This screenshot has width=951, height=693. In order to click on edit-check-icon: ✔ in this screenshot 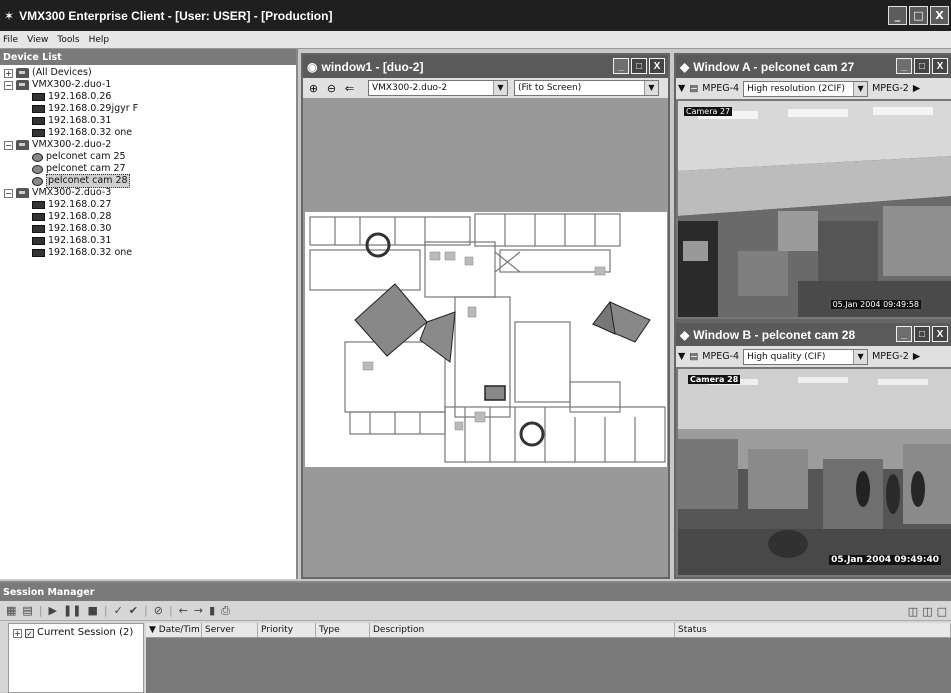, I will do `click(133, 610)`.